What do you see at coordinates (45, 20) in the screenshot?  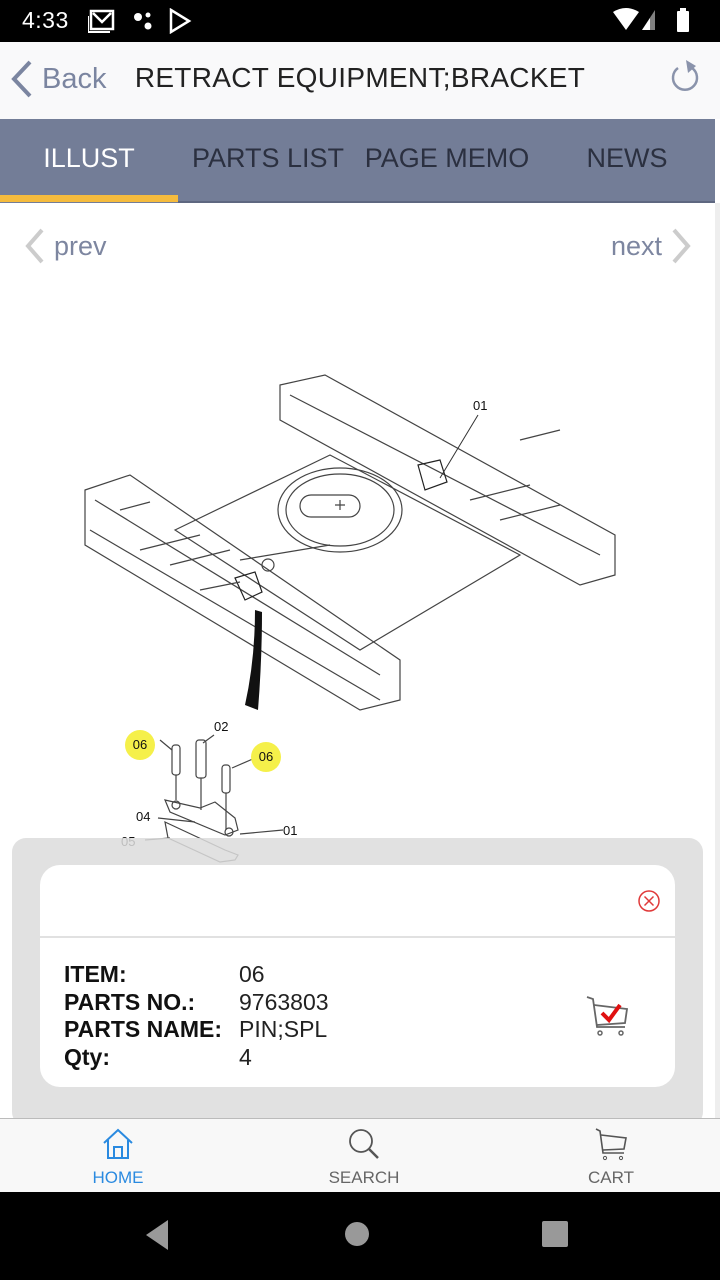 I see `status-time: 4:33` at bounding box center [45, 20].